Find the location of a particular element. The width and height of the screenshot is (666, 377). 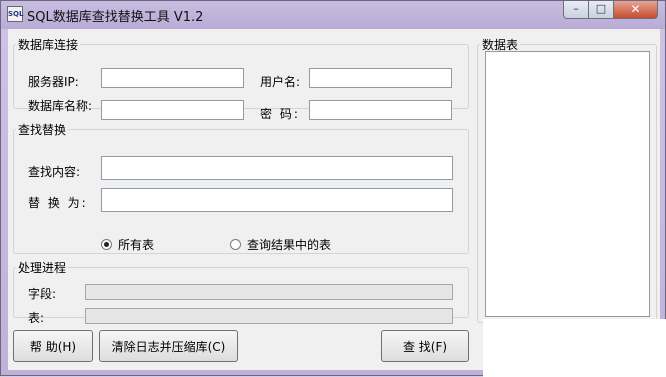

db-name-input is located at coordinates (172, 110).